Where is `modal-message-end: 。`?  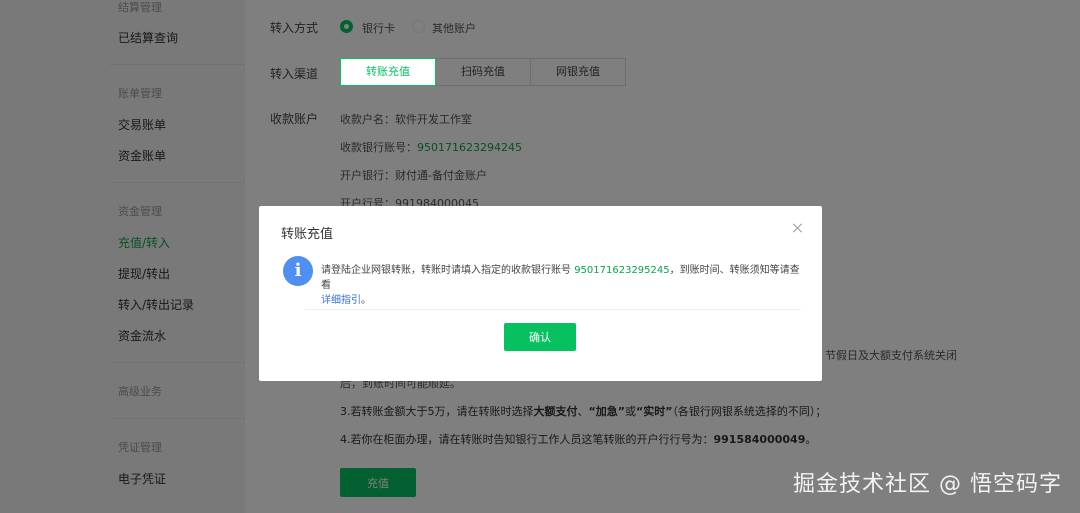 modal-message-end: 。 is located at coordinates (366, 300).